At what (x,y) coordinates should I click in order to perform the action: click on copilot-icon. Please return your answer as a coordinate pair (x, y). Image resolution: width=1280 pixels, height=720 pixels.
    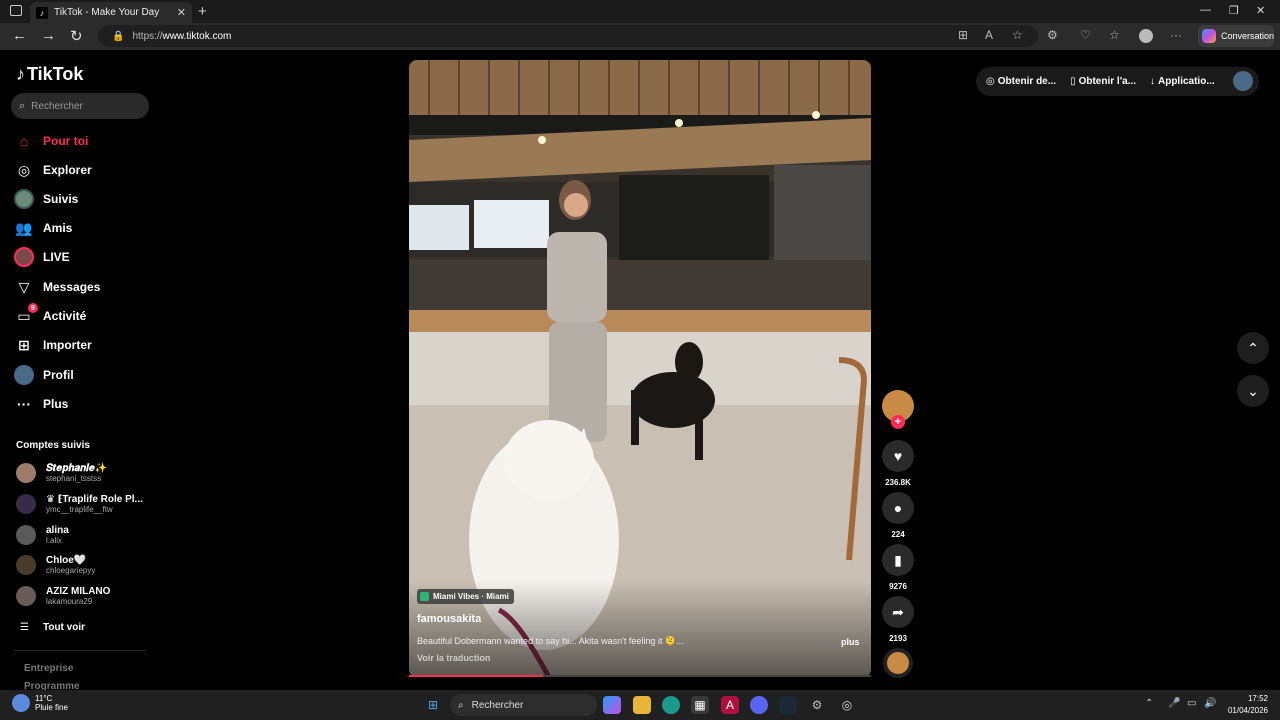
    Looking at the image, I should click on (612, 705).